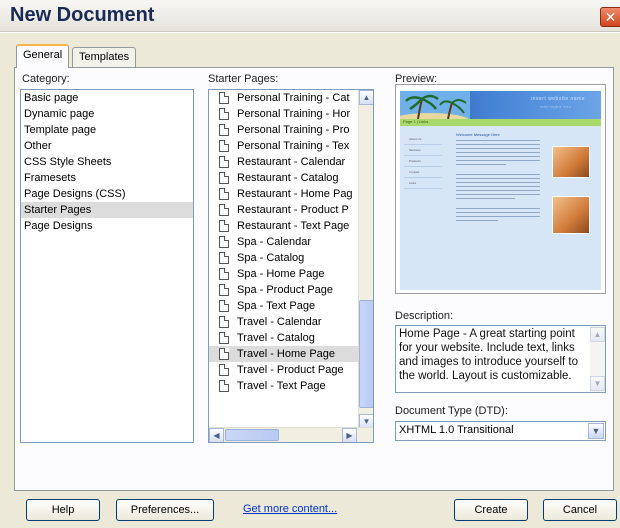 The width and height of the screenshot is (620, 528). Describe the element at coordinates (284, 226) in the screenshot. I see `starter-page-item: Restaurant - Text Page` at that location.